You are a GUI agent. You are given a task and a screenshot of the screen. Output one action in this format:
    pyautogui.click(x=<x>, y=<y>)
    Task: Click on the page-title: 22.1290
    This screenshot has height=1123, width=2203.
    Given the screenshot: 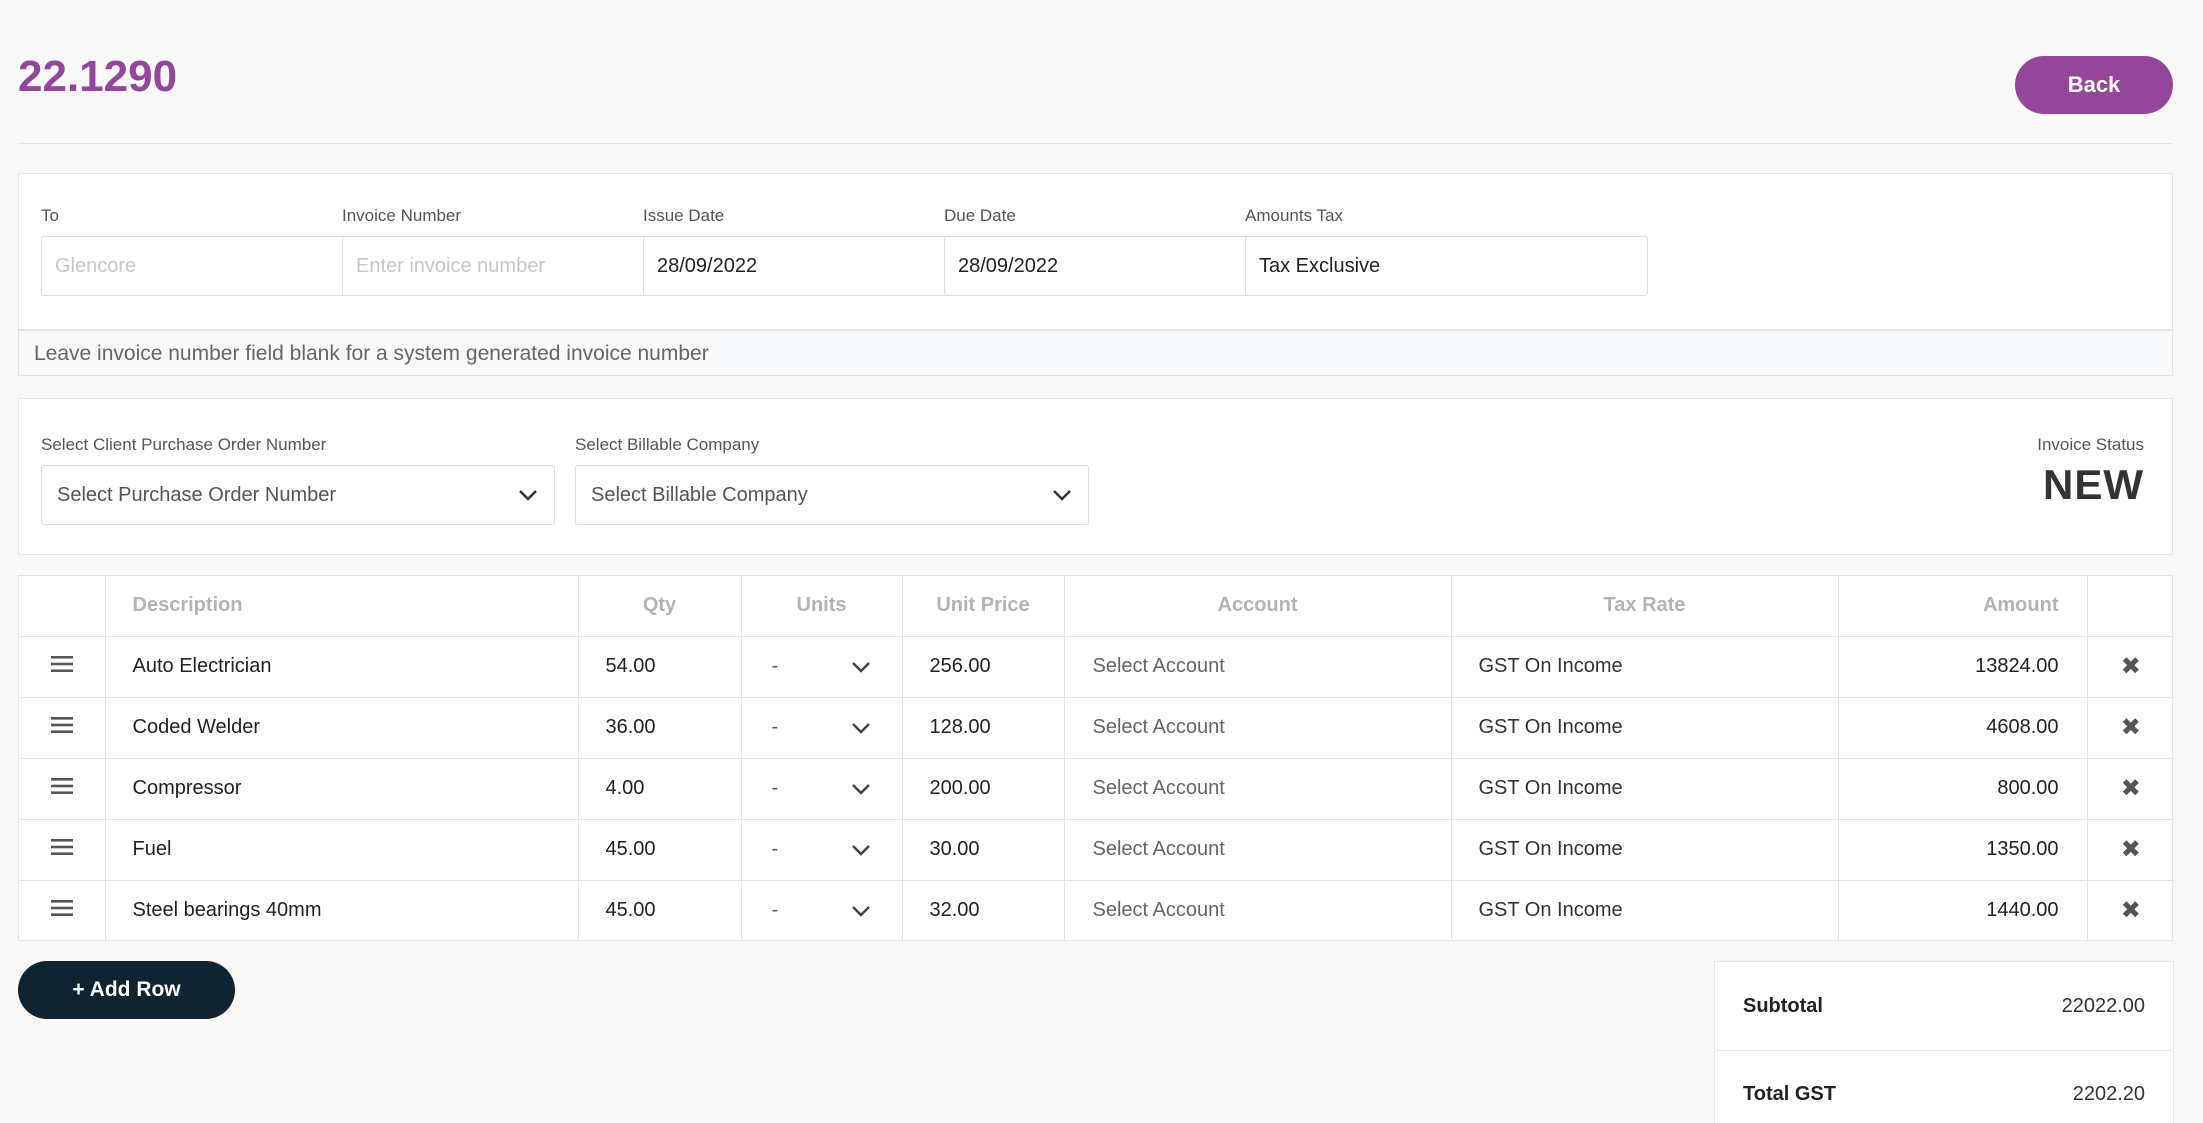 What is the action you would take?
    pyautogui.click(x=98, y=76)
    